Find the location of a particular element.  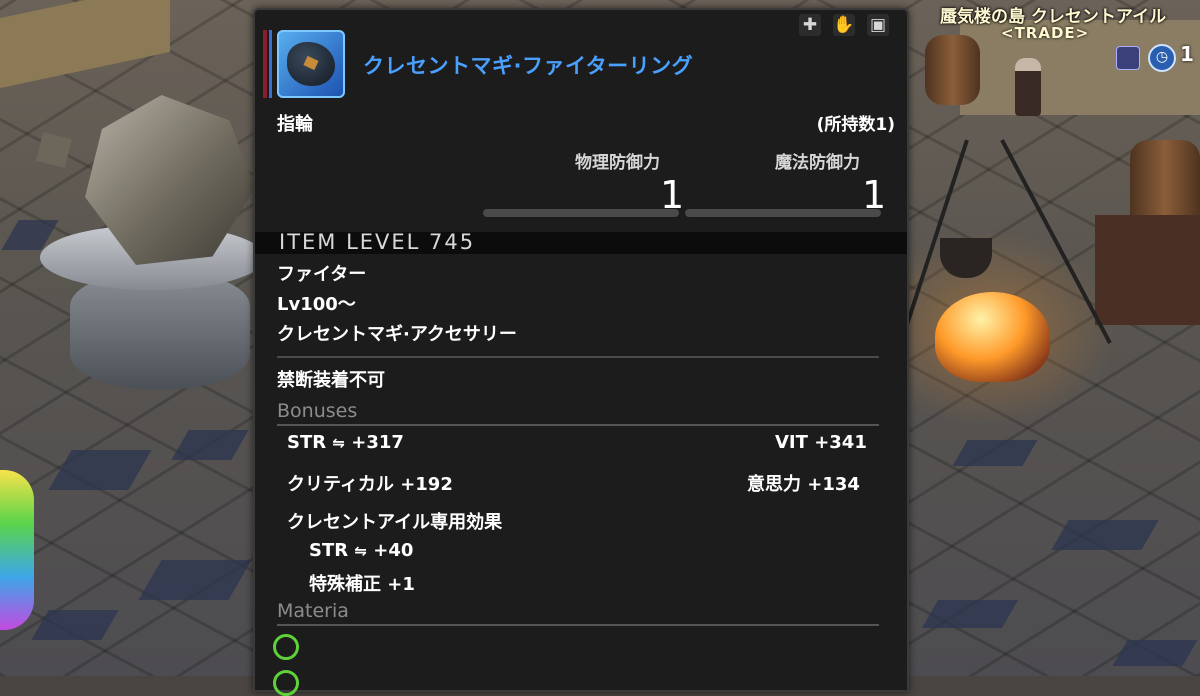

barrel is located at coordinates (952, 70).